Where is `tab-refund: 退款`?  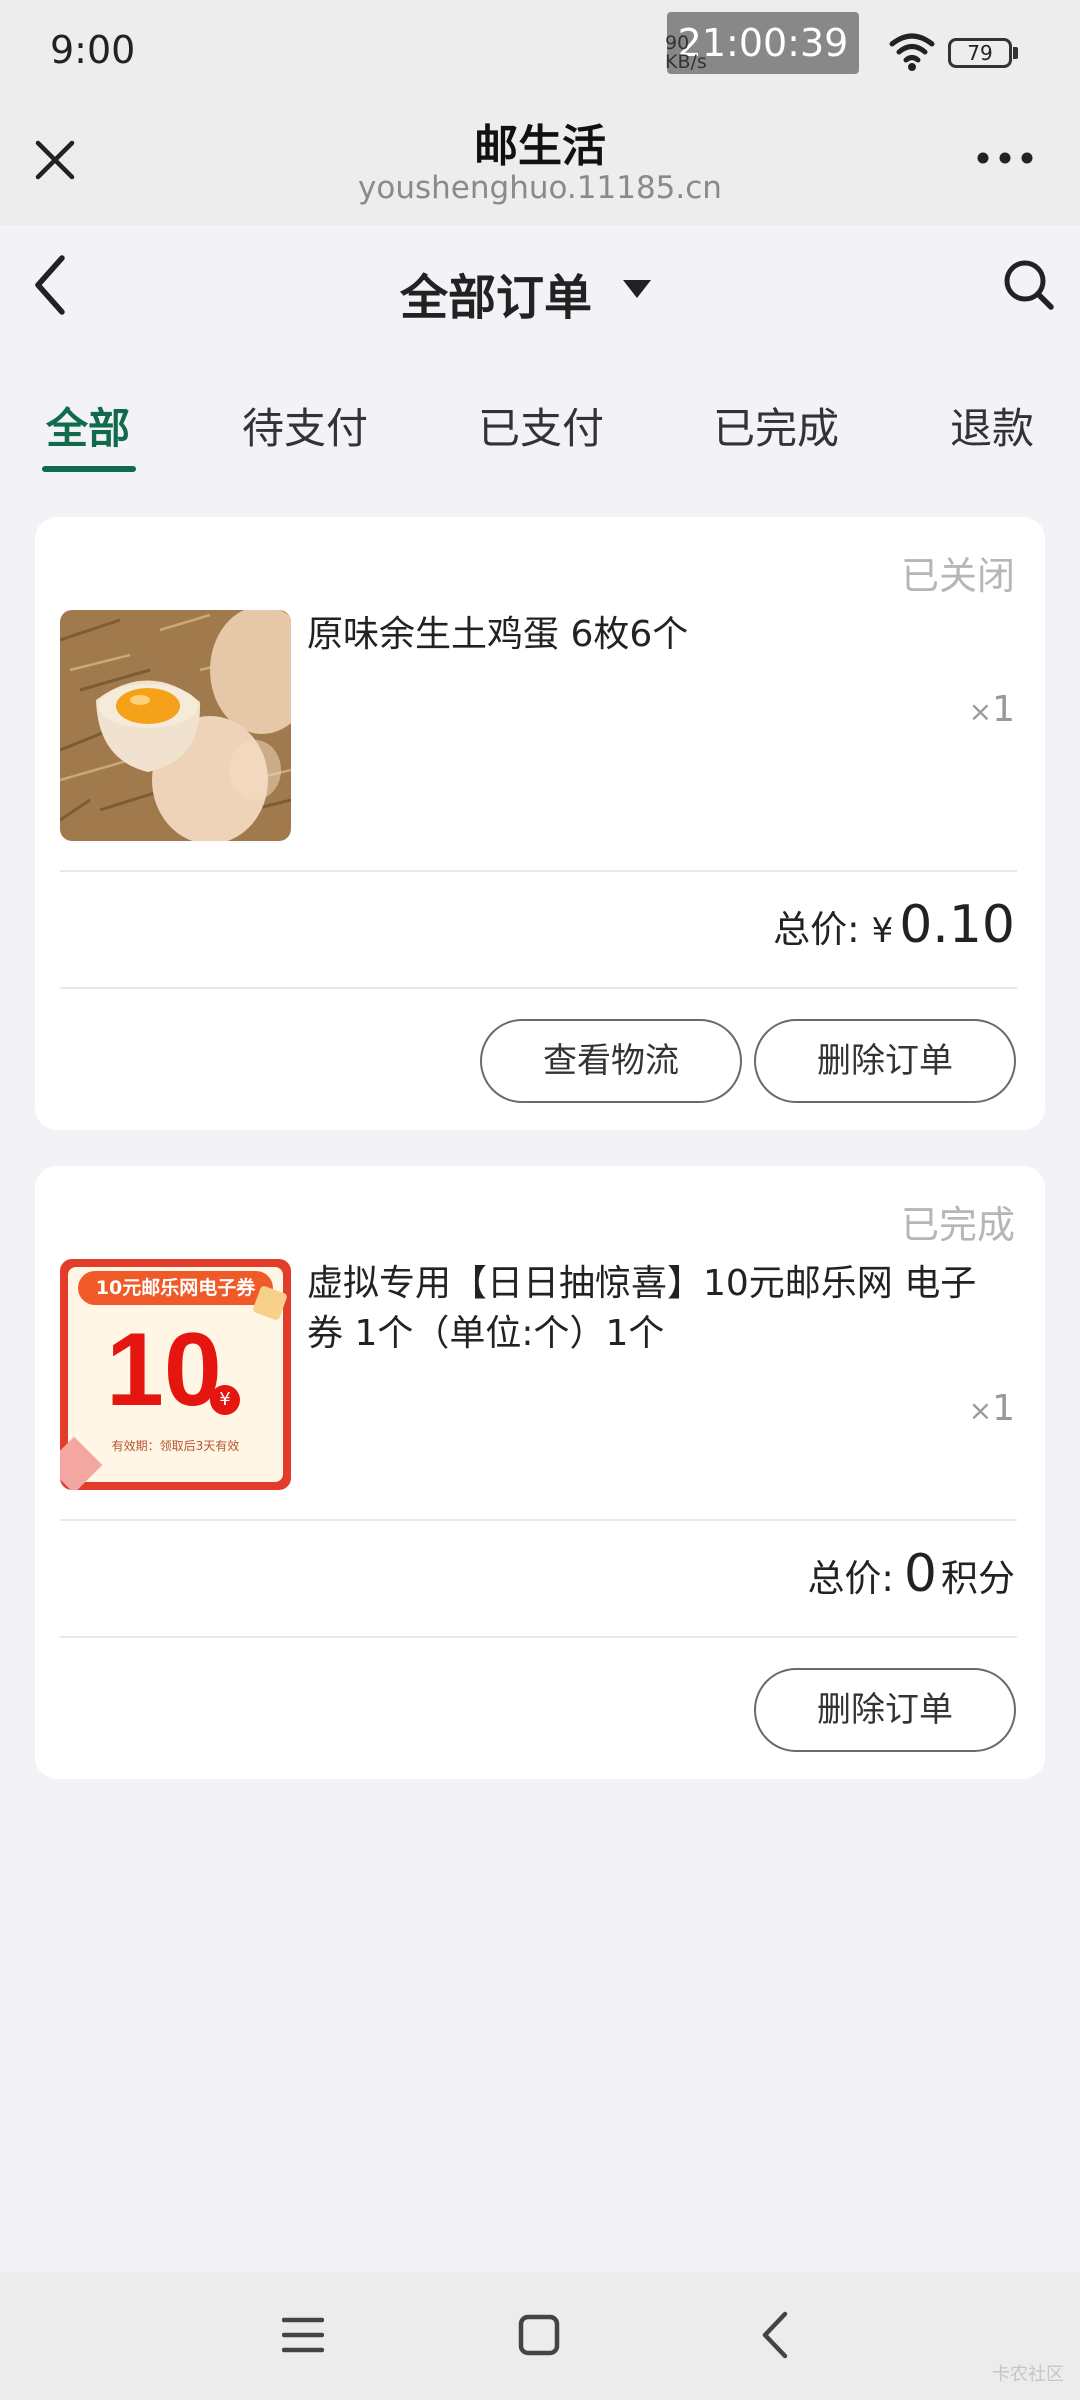
tab-refund: 退款 is located at coordinates (992, 425).